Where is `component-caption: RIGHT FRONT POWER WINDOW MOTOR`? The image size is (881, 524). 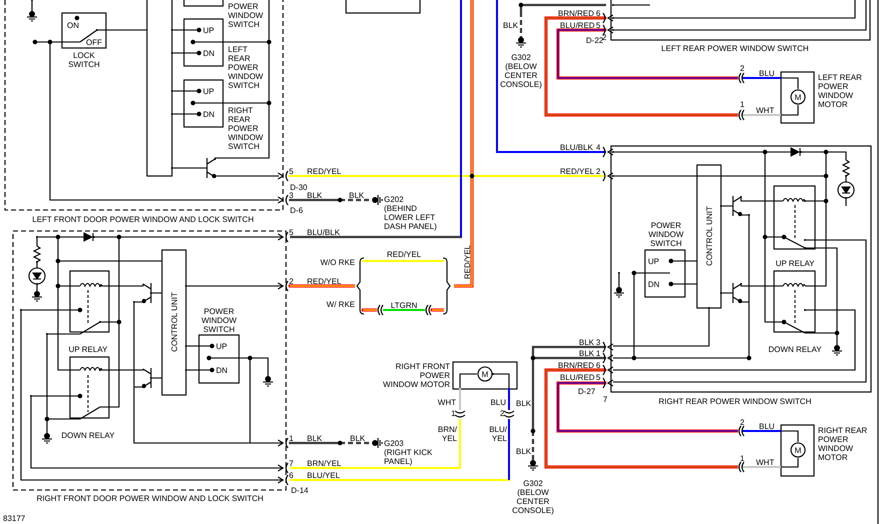
component-caption: RIGHT FRONT POWER WINDOW MOTOR is located at coordinates (416, 375).